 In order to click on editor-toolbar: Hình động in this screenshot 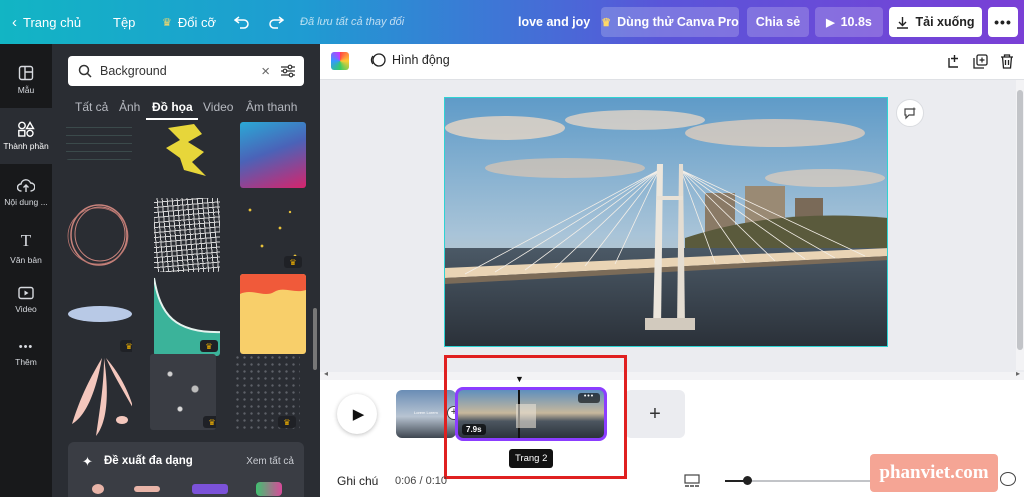, I will do `click(672, 62)`.